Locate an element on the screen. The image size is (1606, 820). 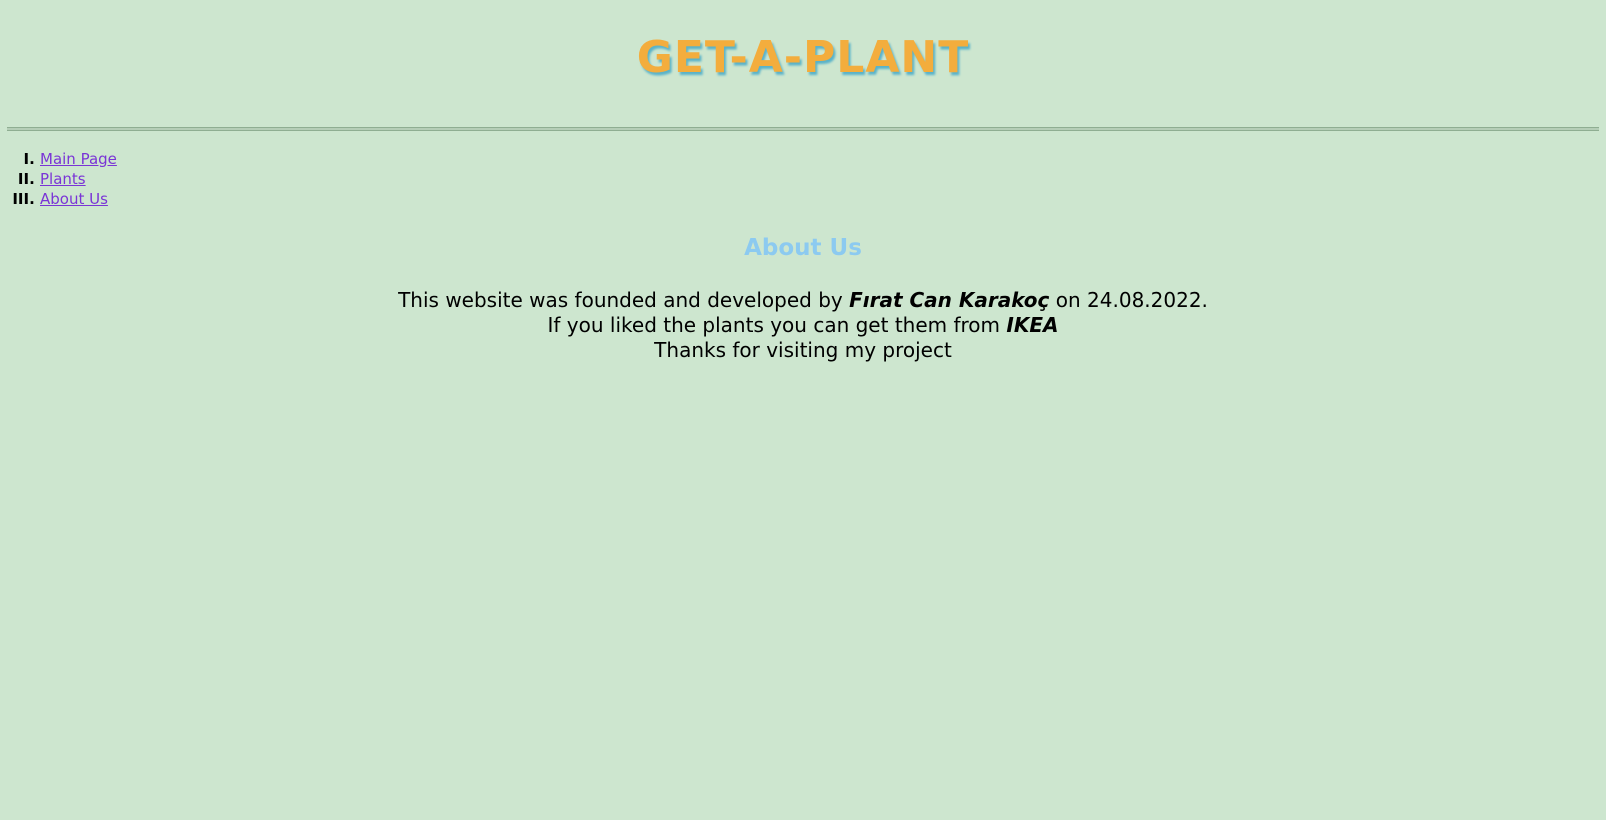
founder-text-suffix: on 24.08.2022. is located at coordinates (1128, 300).